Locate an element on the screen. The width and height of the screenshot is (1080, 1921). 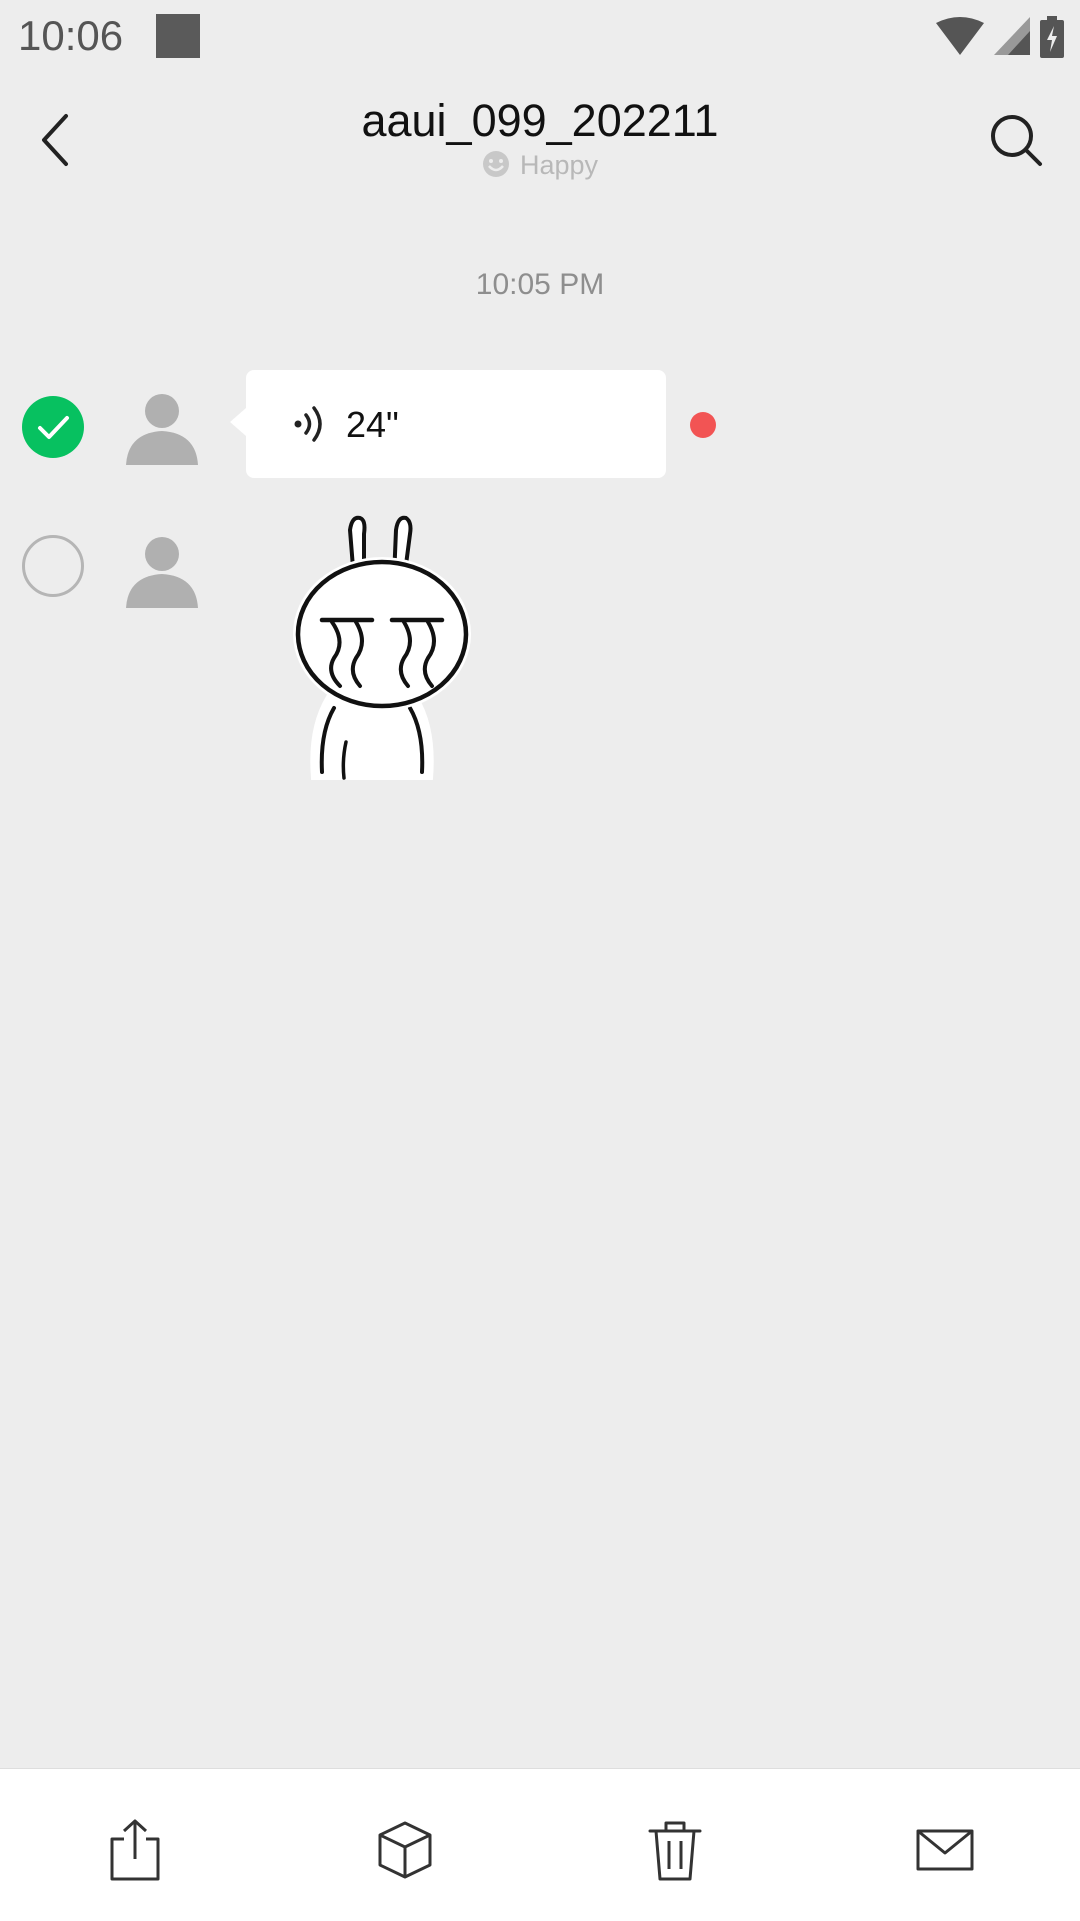
voice-message-bubble: 24" is located at coordinates (448, 424).